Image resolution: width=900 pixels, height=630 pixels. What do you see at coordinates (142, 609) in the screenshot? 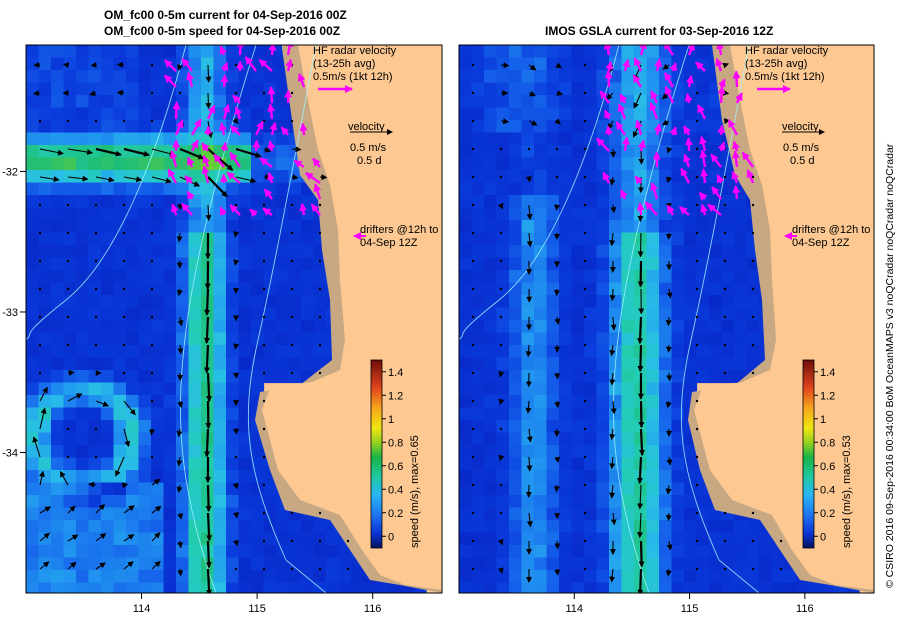
I see `x-tick-label: 114` at bounding box center [142, 609].